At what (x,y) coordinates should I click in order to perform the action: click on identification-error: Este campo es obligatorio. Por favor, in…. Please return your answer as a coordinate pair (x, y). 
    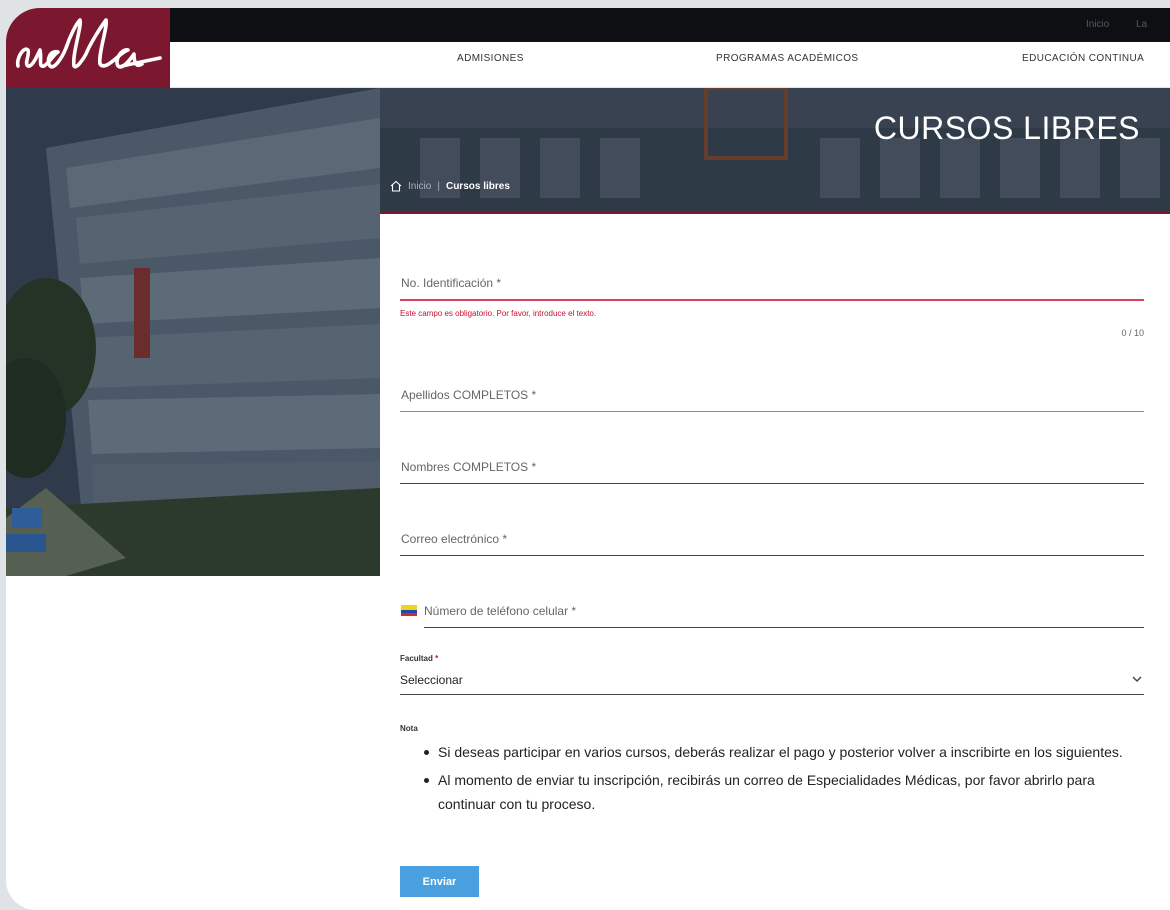
    Looking at the image, I should click on (498, 313).